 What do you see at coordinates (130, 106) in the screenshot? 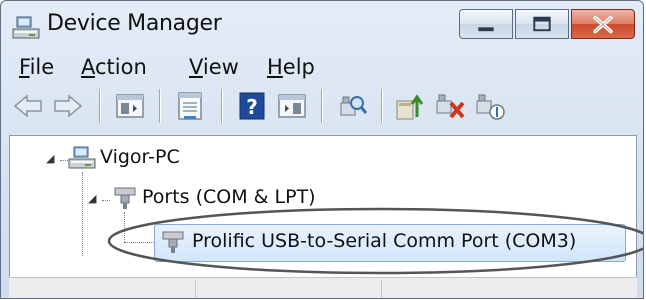
I see `show-hide-console-tree-icon` at bounding box center [130, 106].